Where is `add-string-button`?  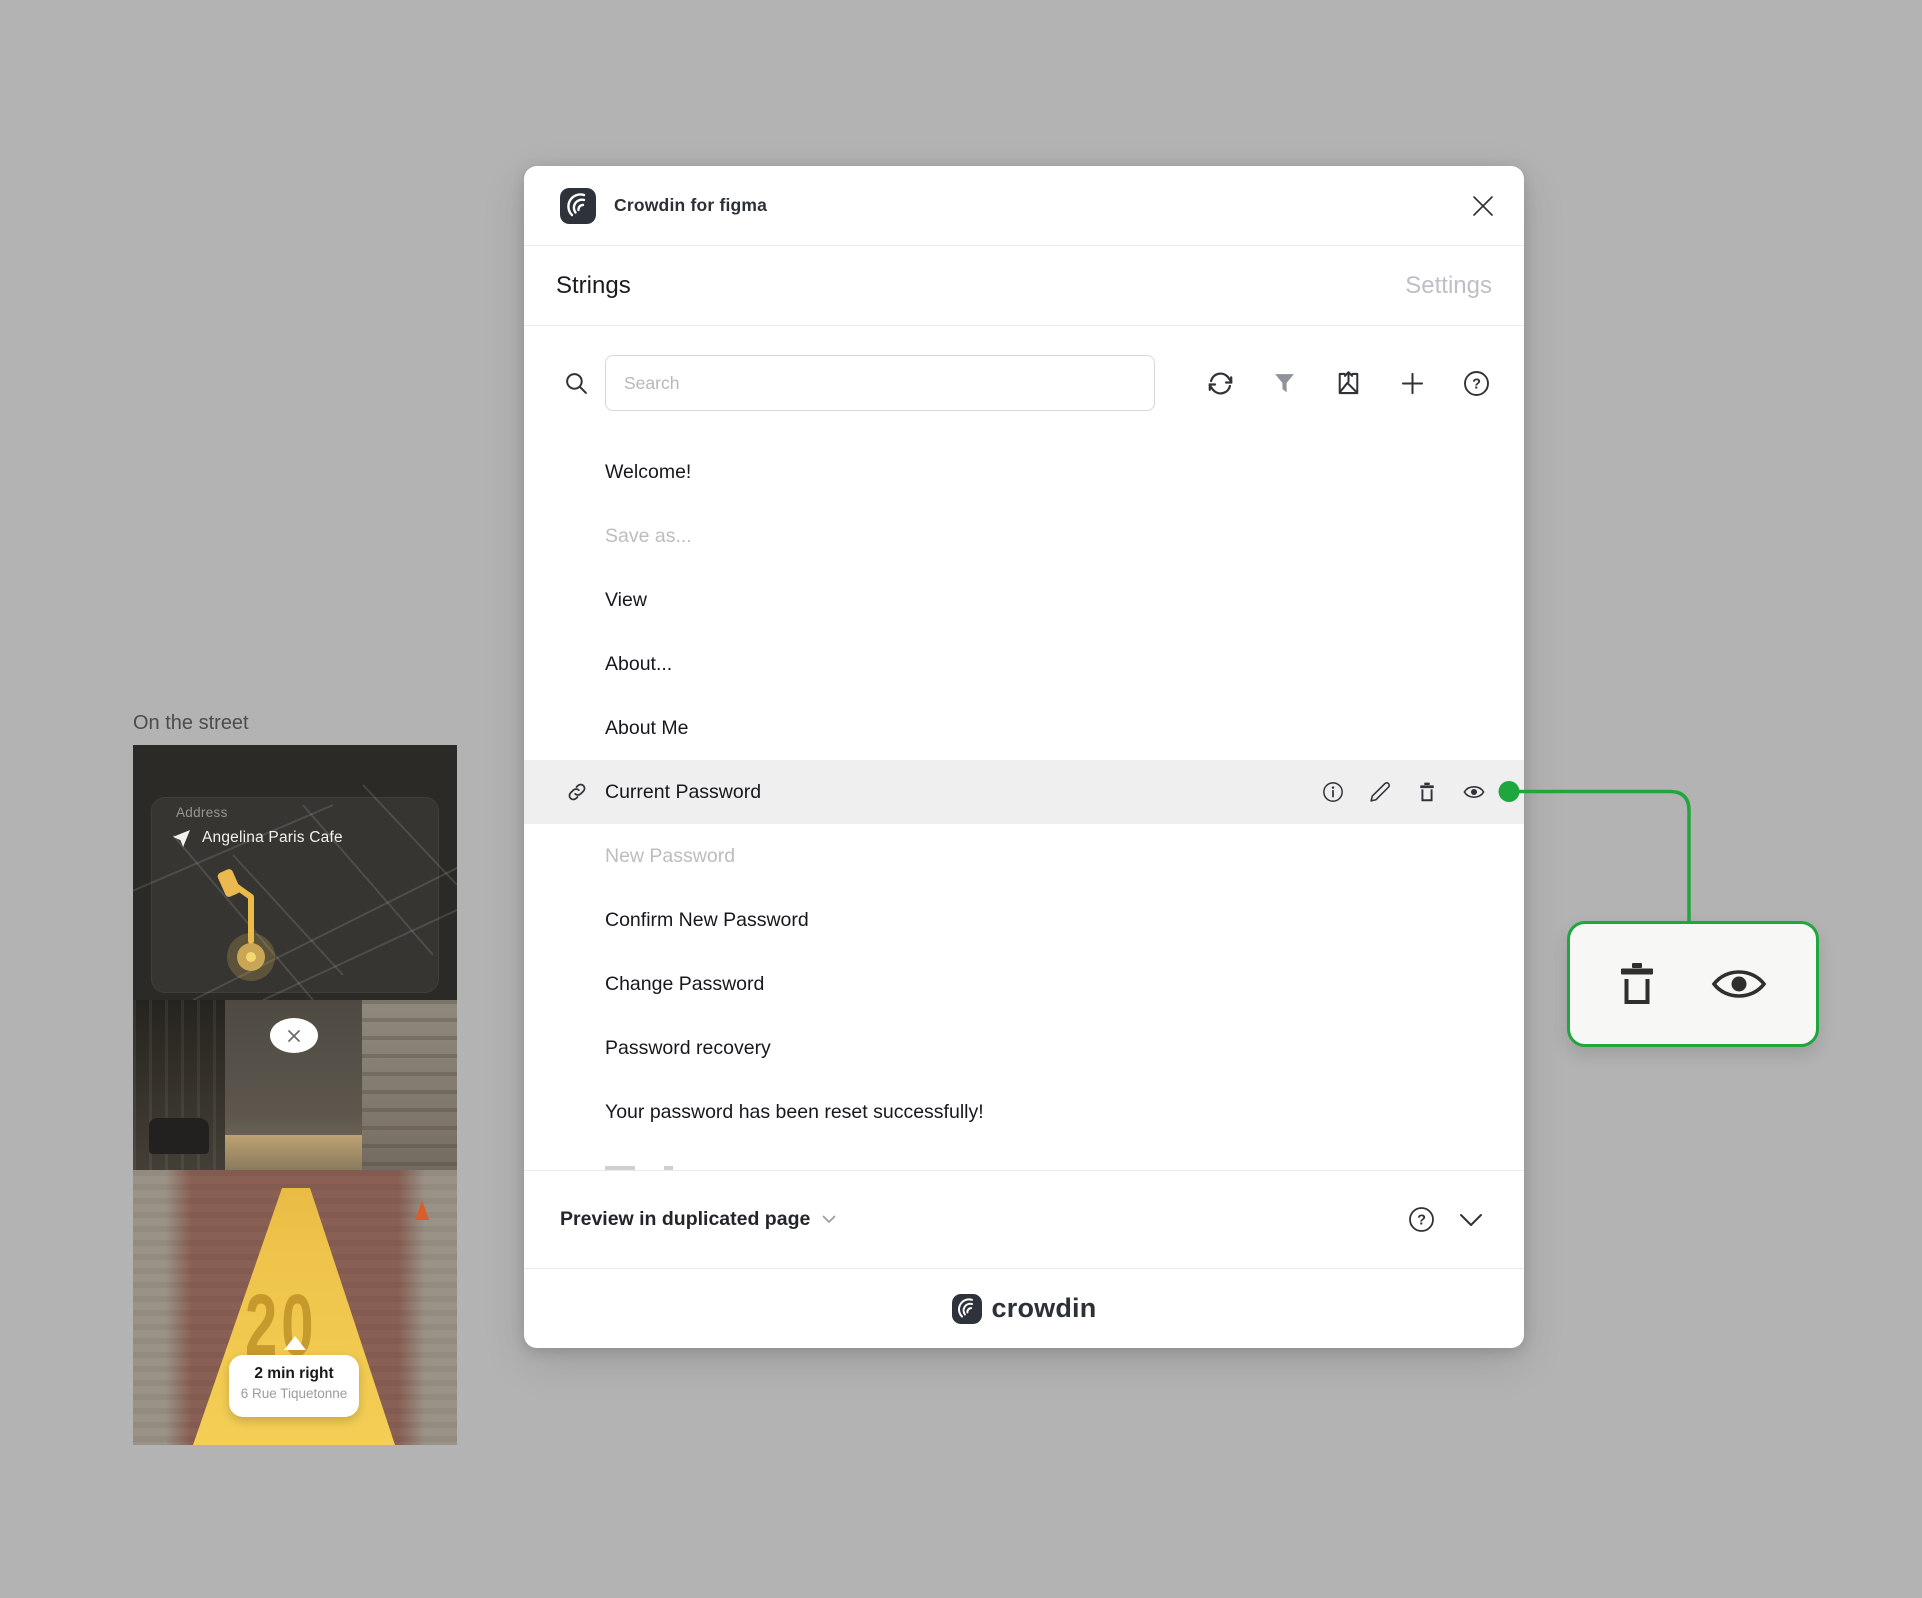 add-string-button is located at coordinates (1412, 383).